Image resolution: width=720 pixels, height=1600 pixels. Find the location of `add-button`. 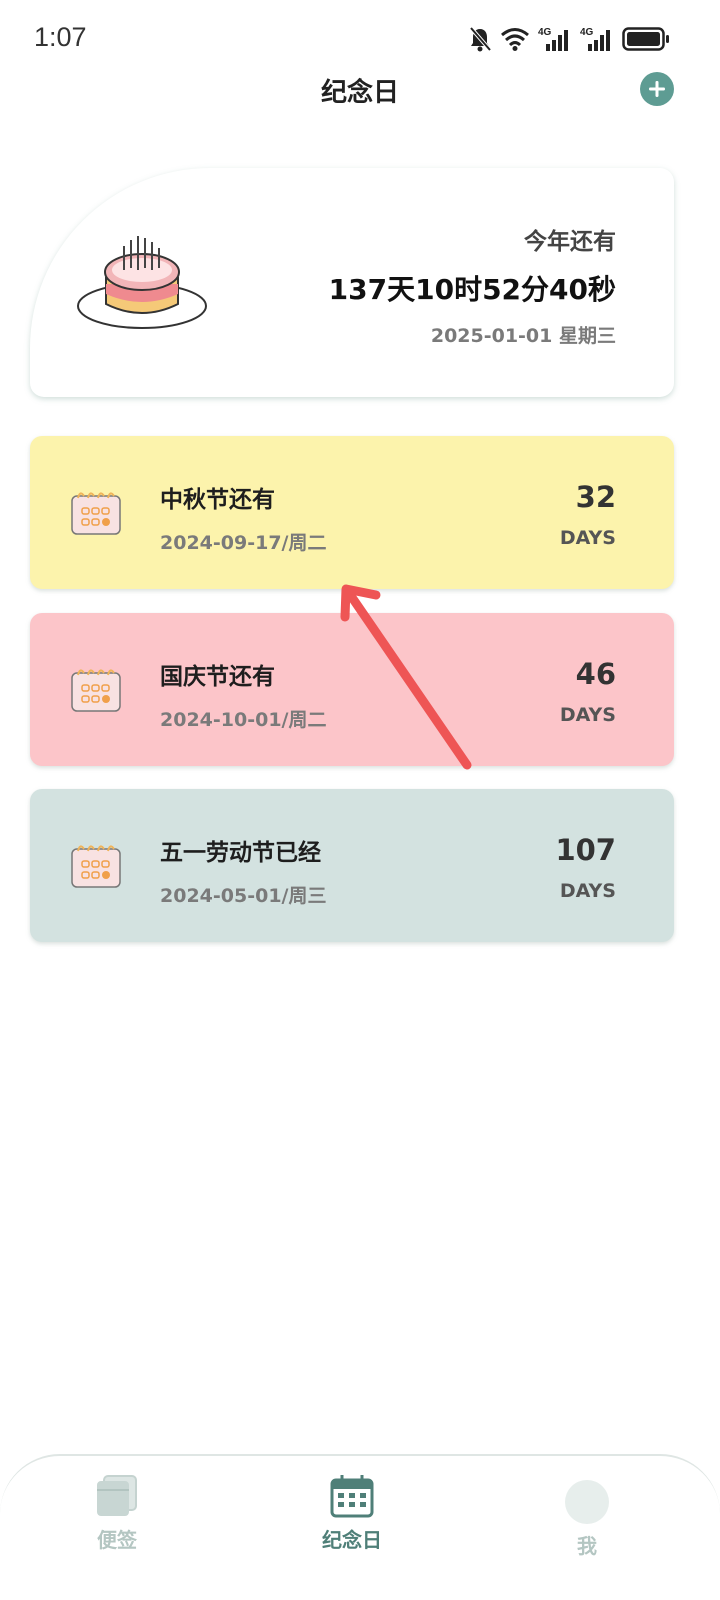

add-button is located at coordinates (657, 89).